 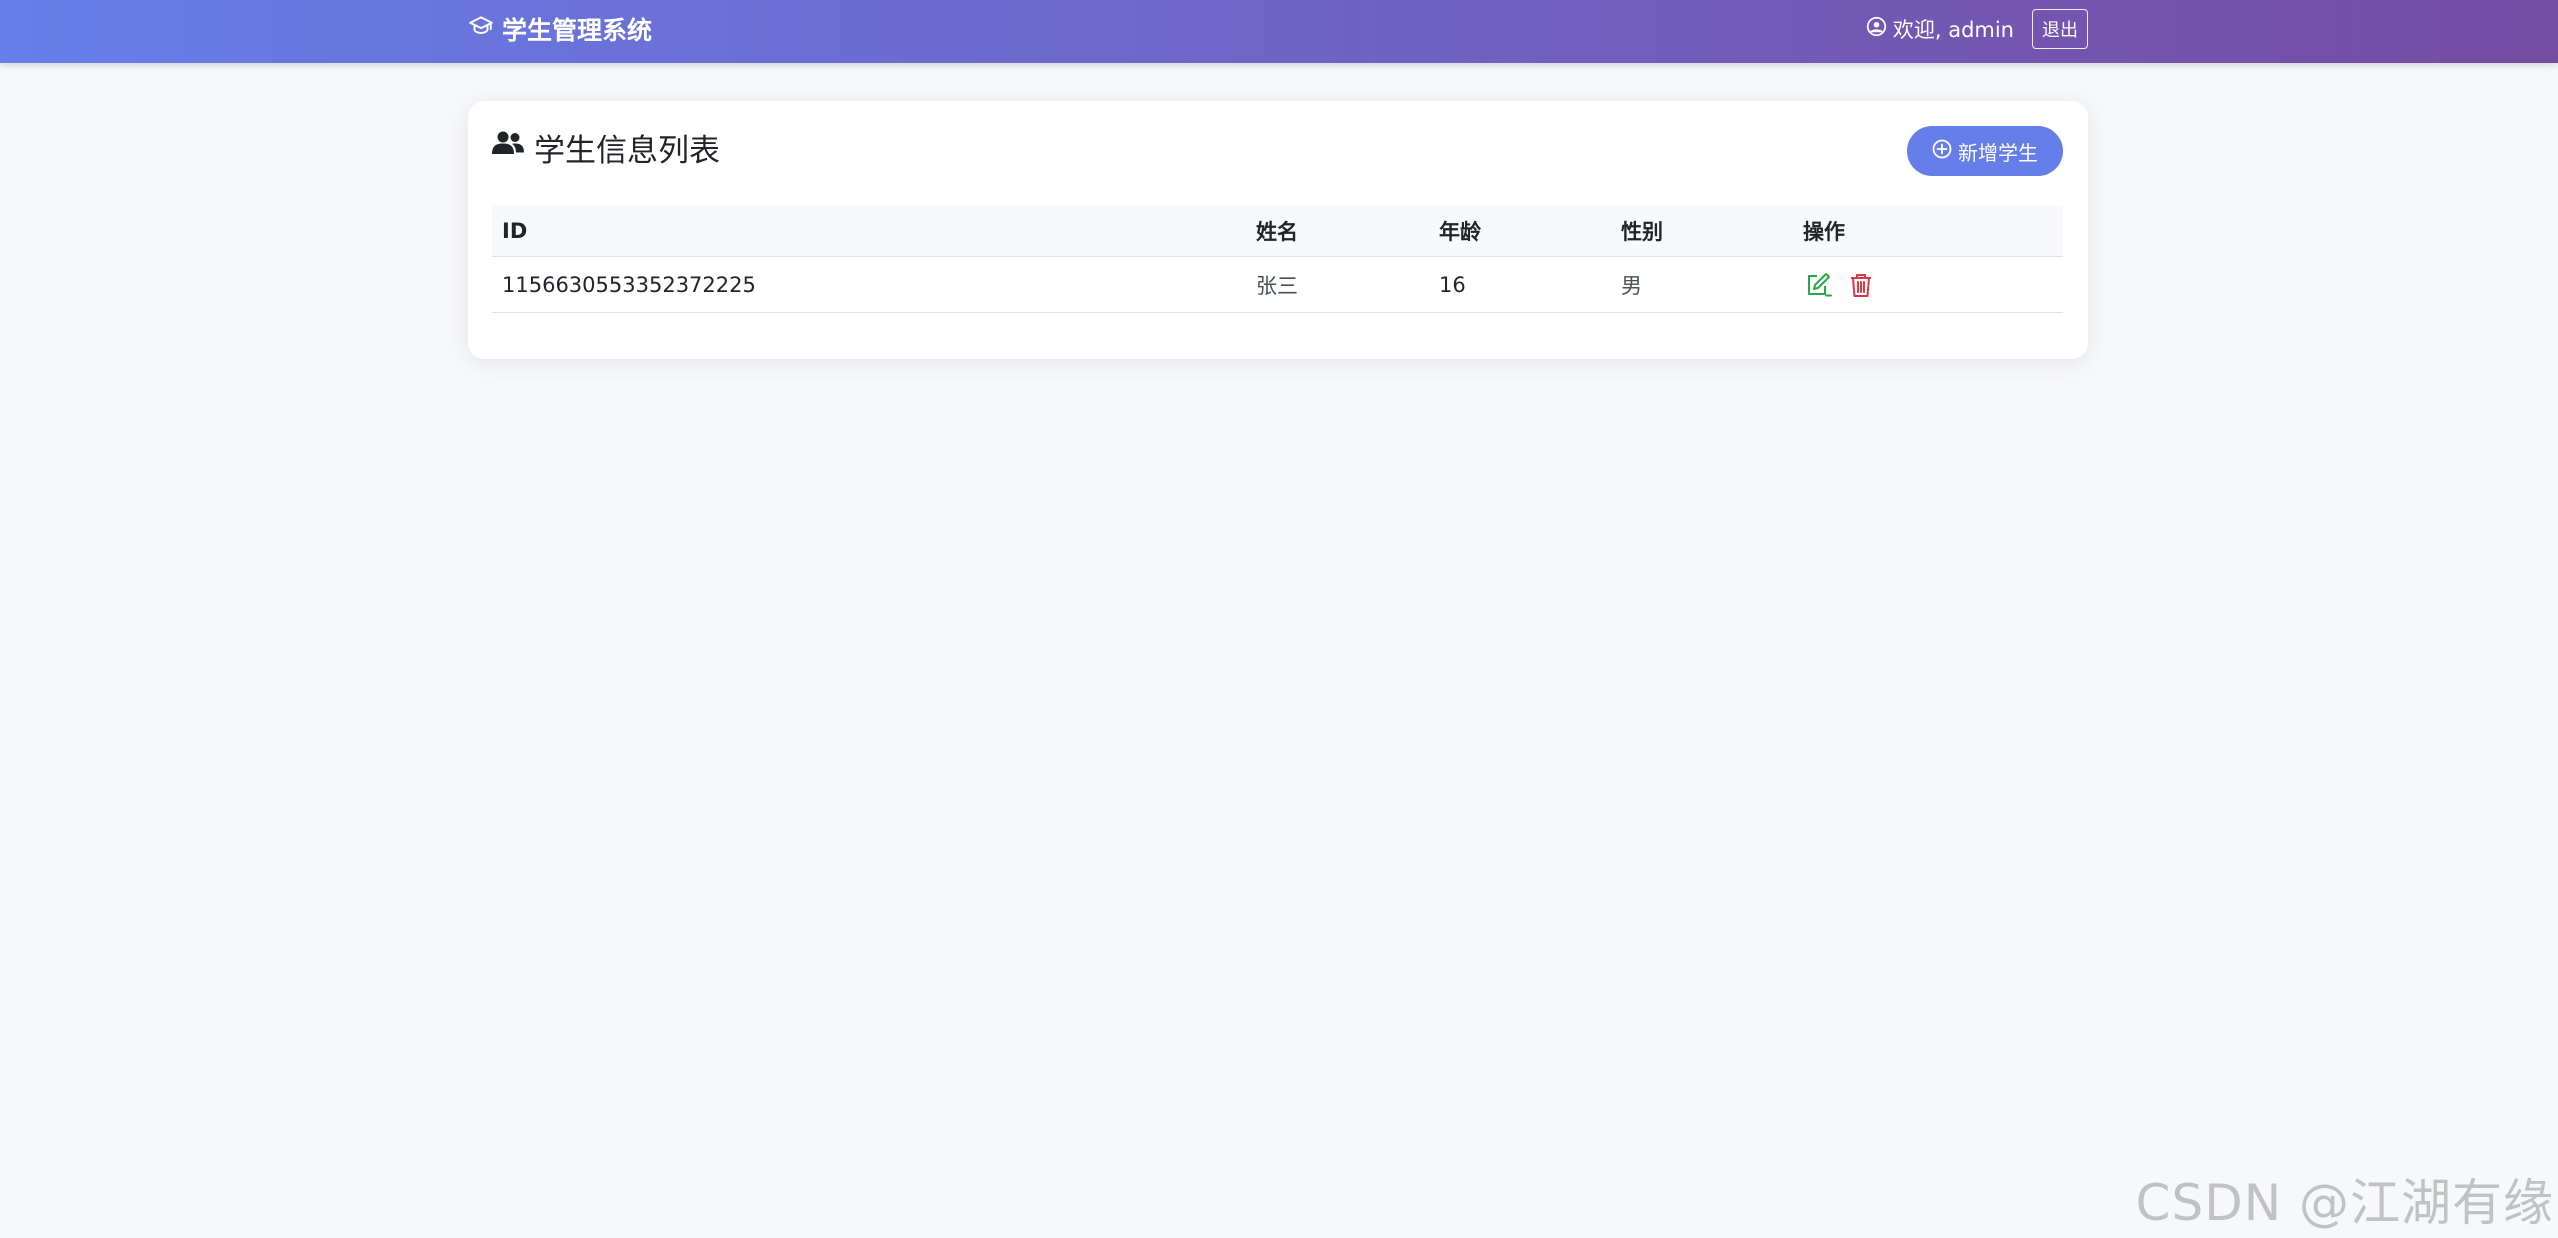 What do you see at coordinates (2344, 1203) in the screenshot?
I see `watermark: CSDN @江湖有缘` at bounding box center [2344, 1203].